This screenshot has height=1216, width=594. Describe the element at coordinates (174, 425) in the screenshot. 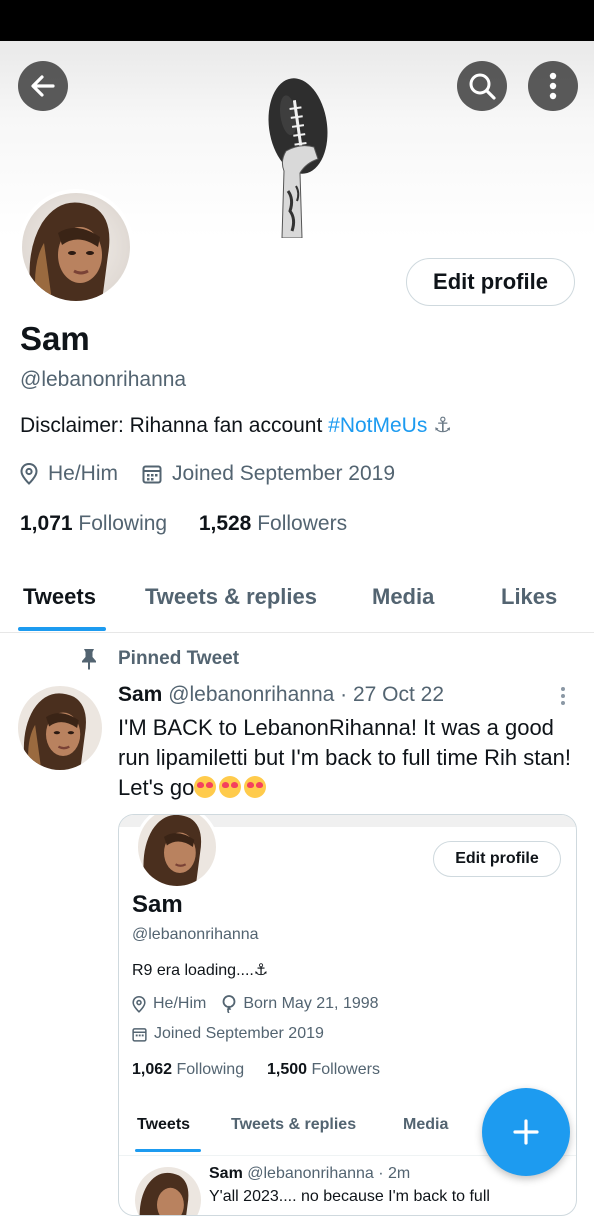

I see `bio-text: Disclaimer: Rihanna fan account` at that location.